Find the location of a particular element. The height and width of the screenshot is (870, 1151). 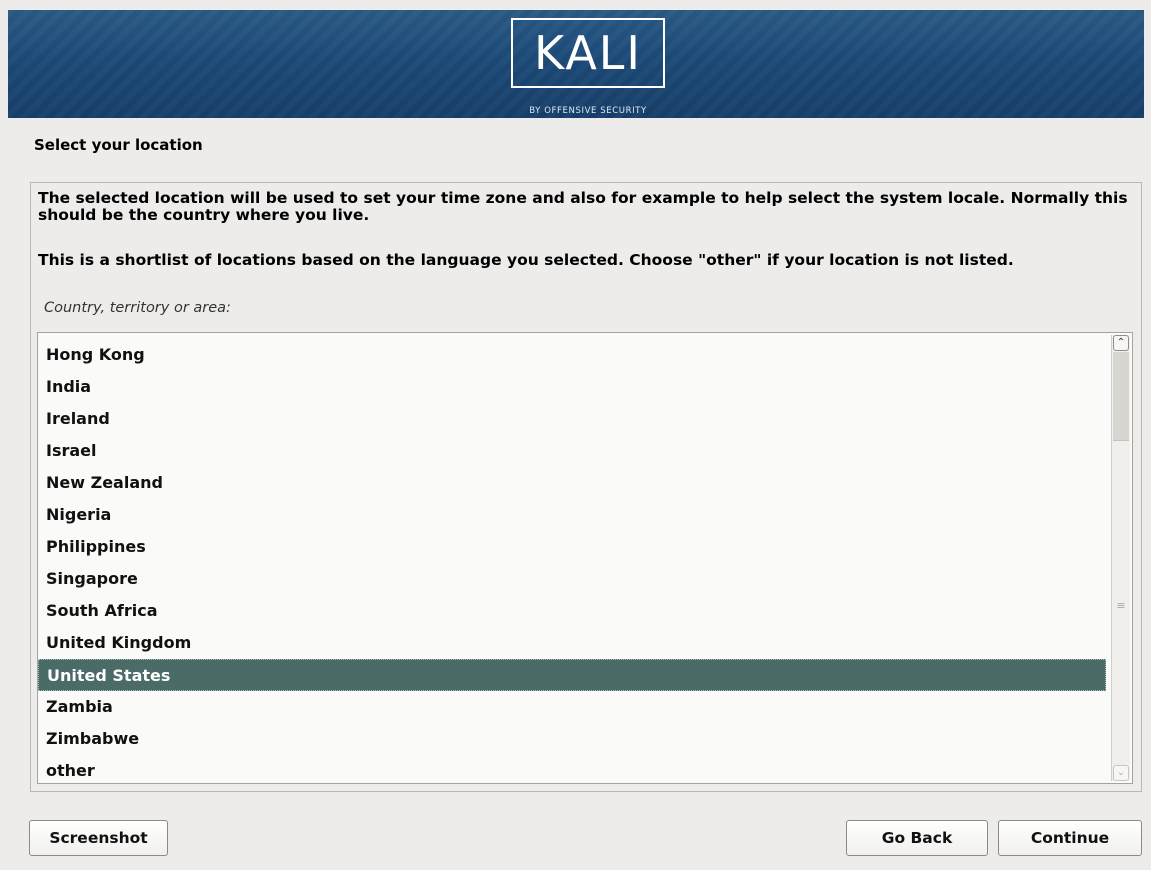

go-back-button: Go Back is located at coordinates (917, 838).